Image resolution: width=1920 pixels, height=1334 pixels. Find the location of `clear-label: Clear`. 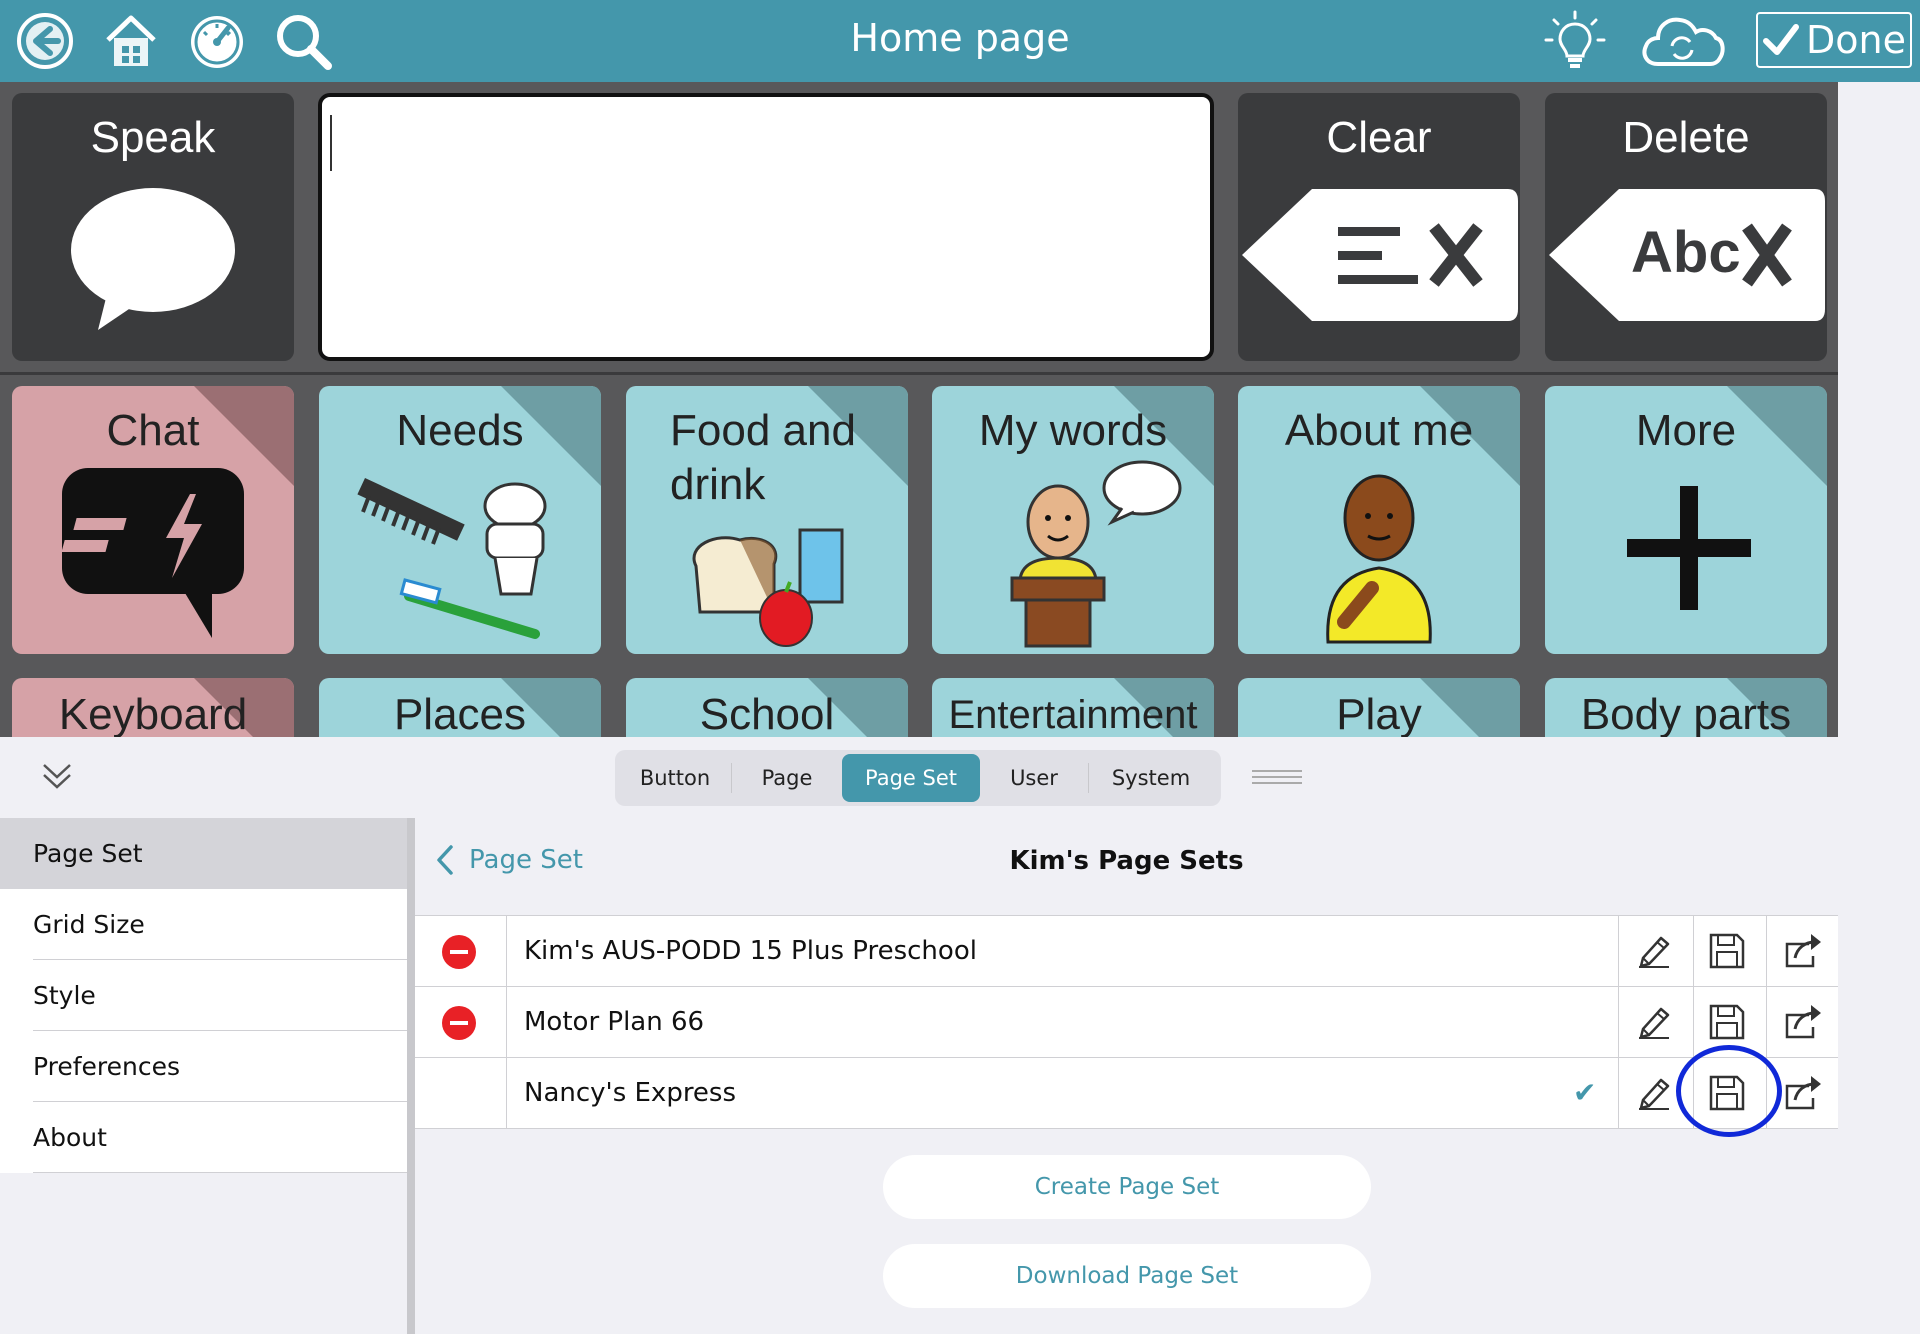

clear-label: Clear is located at coordinates (1379, 137).